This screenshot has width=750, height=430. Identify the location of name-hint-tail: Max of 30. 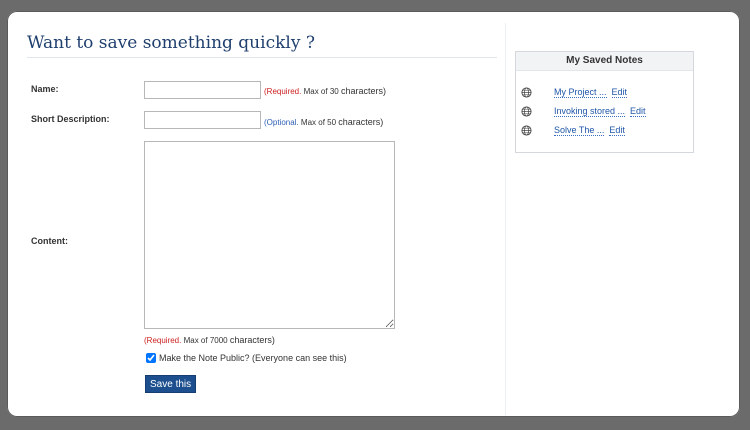
(321, 91).